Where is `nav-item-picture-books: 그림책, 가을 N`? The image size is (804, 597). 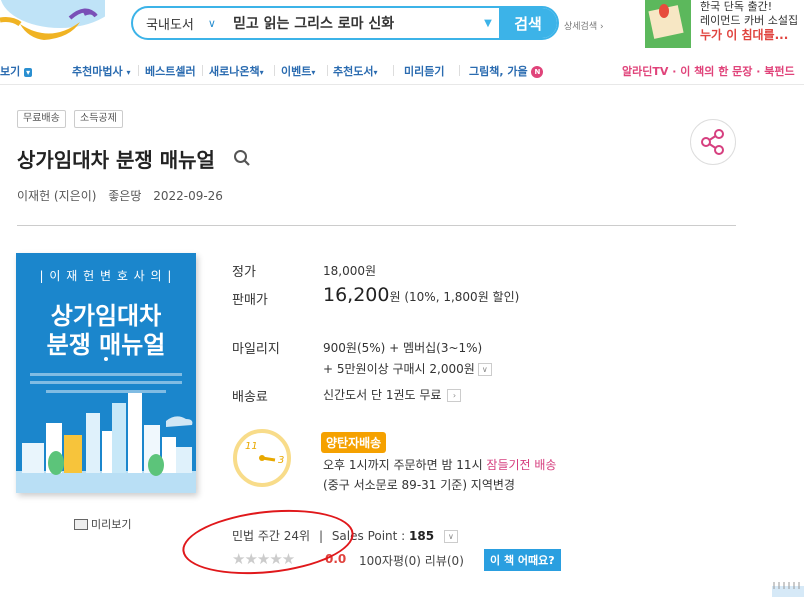
nav-item-picture-books: 그림책, 가을 N is located at coordinates (506, 71).